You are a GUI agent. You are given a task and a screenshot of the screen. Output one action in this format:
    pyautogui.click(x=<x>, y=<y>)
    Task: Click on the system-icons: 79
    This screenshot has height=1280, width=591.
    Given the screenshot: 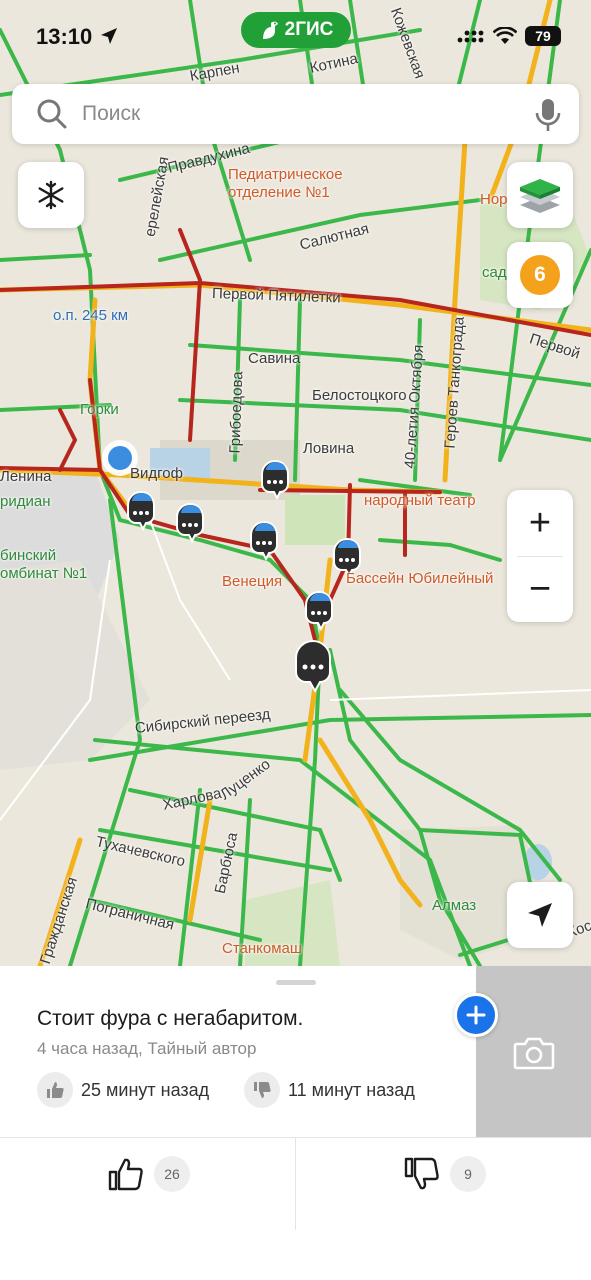 What is the action you would take?
    pyautogui.click(x=509, y=36)
    